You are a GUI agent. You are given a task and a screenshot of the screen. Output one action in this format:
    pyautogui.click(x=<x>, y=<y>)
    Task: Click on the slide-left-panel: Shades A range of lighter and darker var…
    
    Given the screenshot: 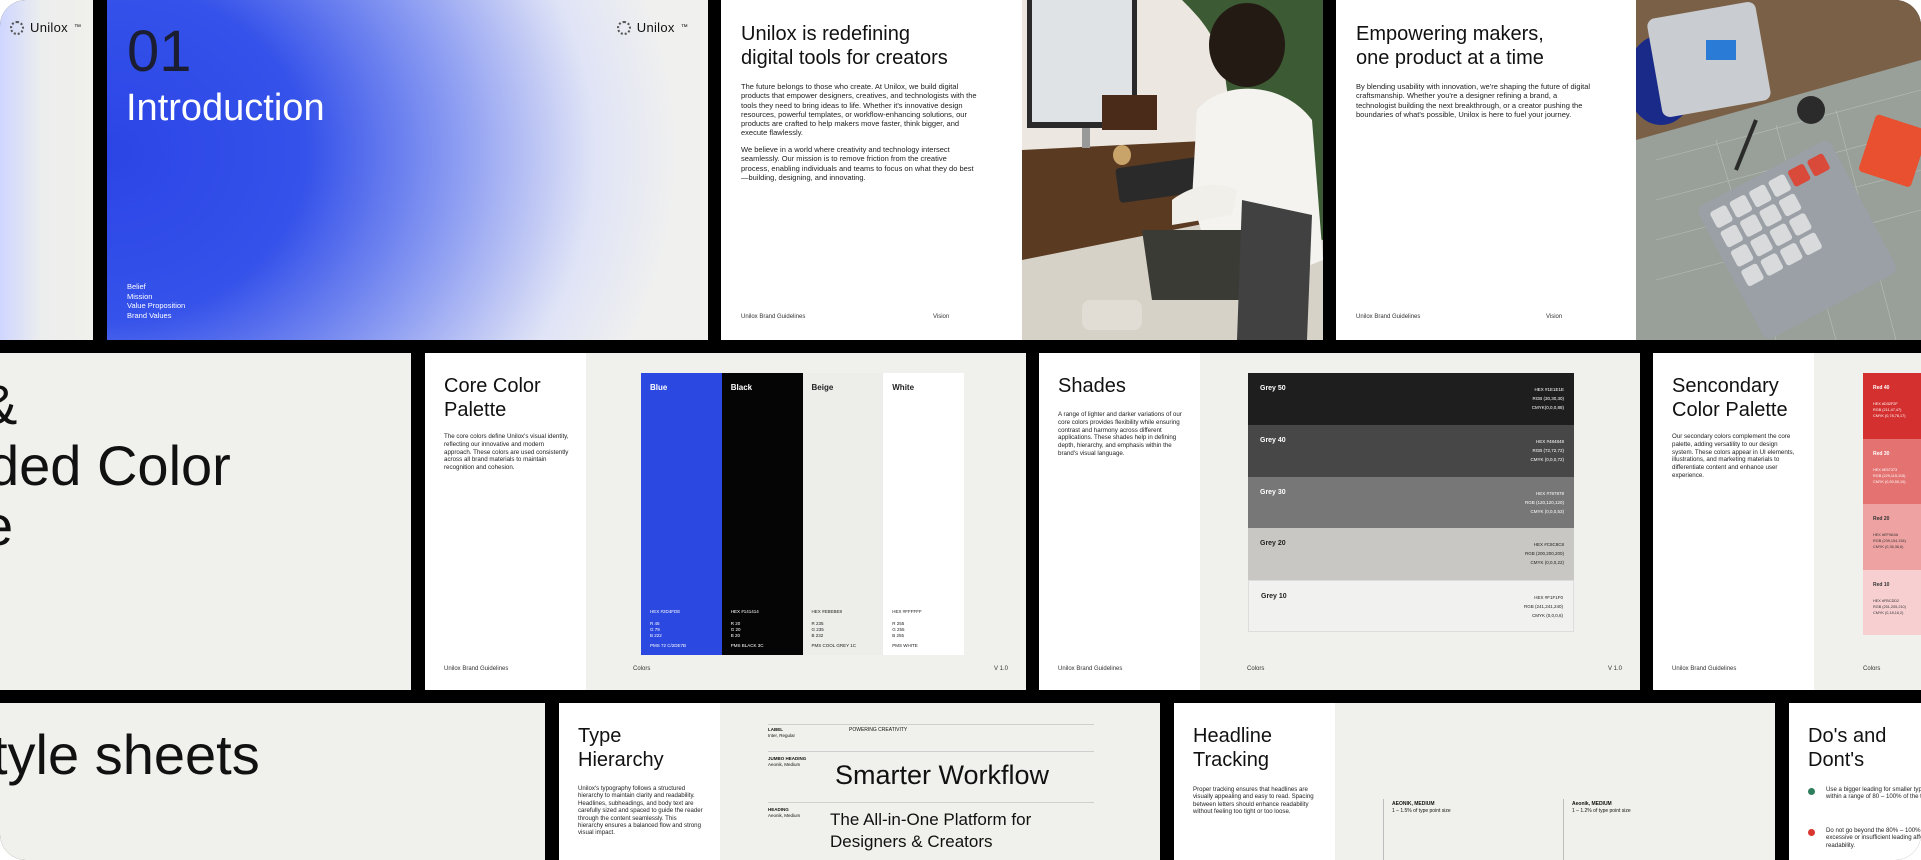 What is the action you would take?
    pyautogui.click(x=1119, y=521)
    